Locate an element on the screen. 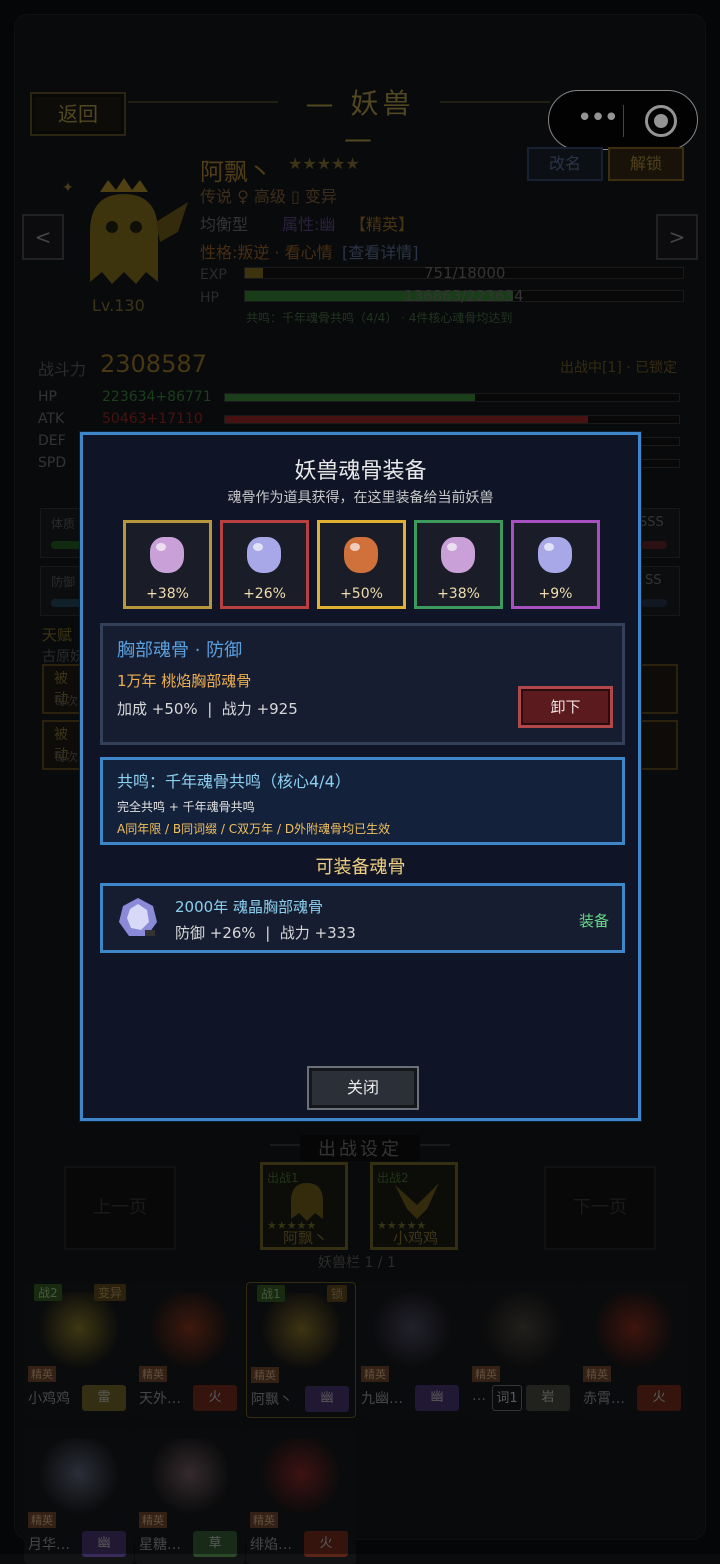 This screenshot has width=720, height=1564. available-bone-name: 2000年 魂晶胸部魂骨 is located at coordinates (249, 907).